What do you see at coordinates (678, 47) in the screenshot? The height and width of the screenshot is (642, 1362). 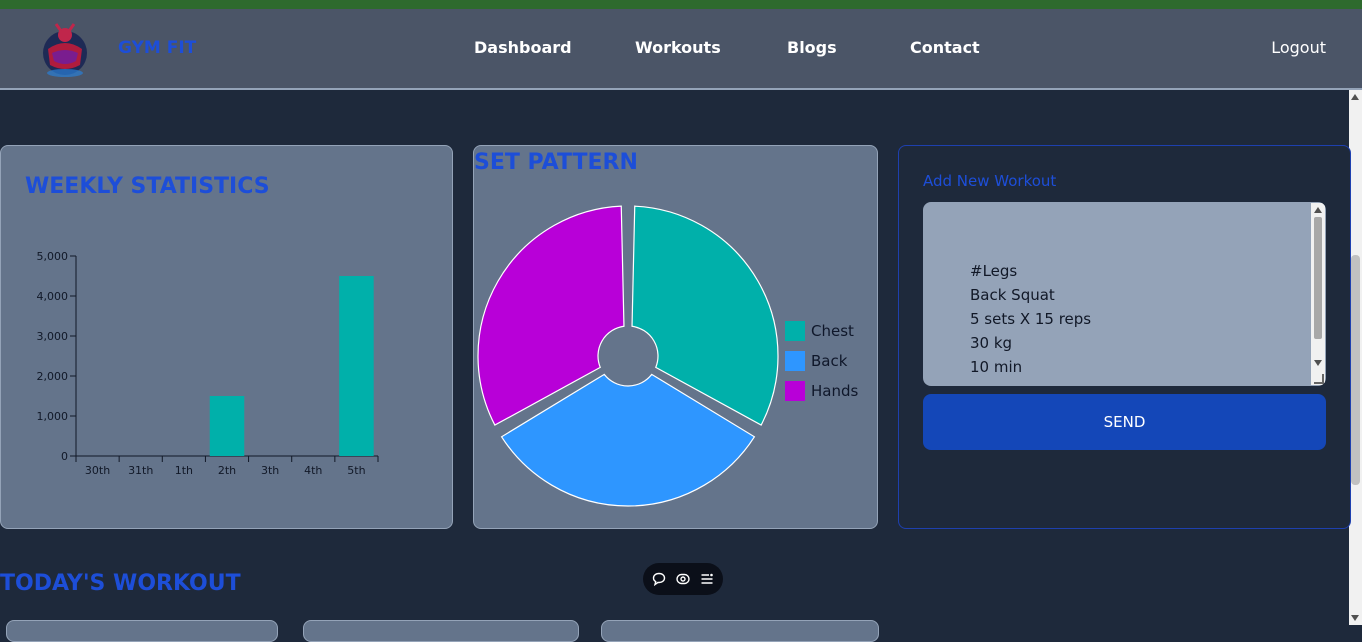 I see `nav-workouts: Workouts` at bounding box center [678, 47].